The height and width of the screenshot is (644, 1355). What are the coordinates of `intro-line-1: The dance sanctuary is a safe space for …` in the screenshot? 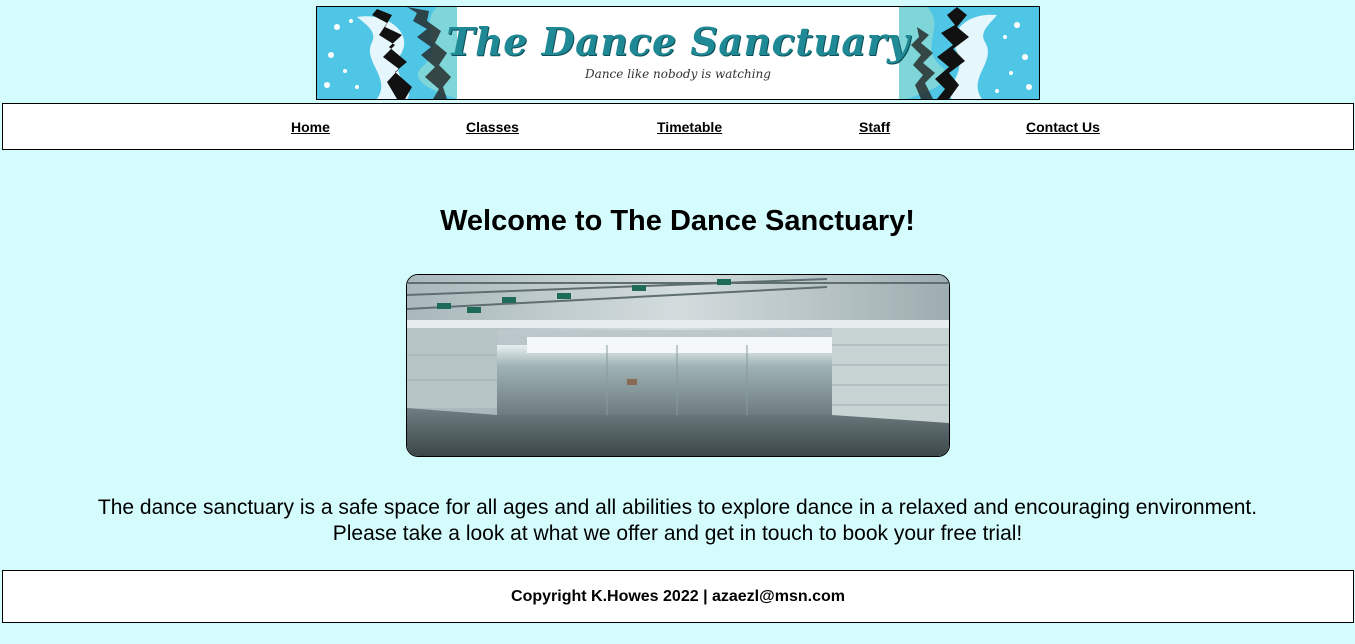 It's located at (677, 507).